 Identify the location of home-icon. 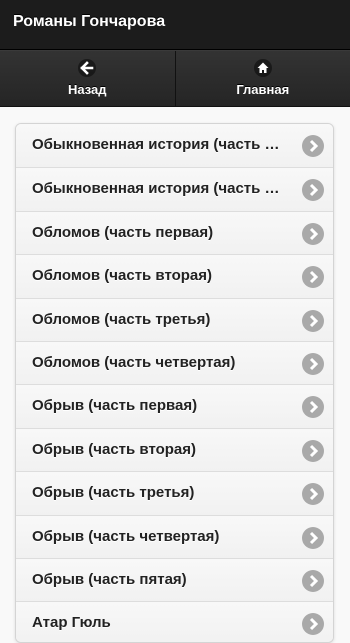
(263, 68).